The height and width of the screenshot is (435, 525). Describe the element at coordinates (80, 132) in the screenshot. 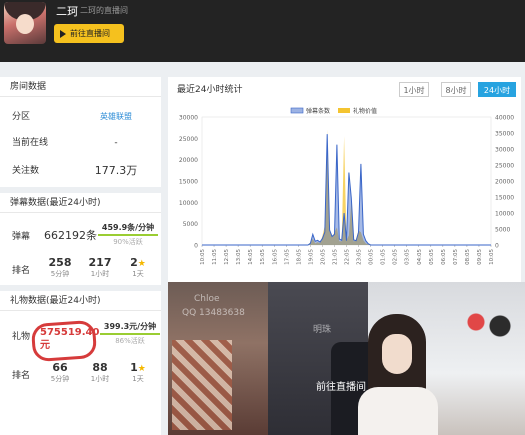

I see `room-data-card: 房间数据 分区 英雄联盟 当前在线 - 关注数 177.3万` at that location.